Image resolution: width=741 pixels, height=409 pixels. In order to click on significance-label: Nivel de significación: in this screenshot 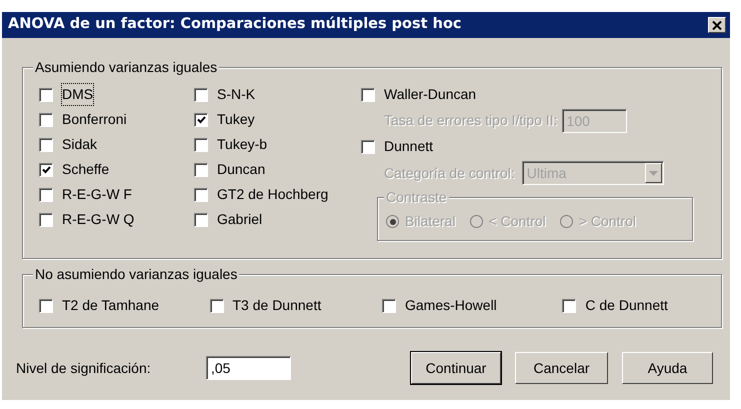, I will do `click(84, 368)`.